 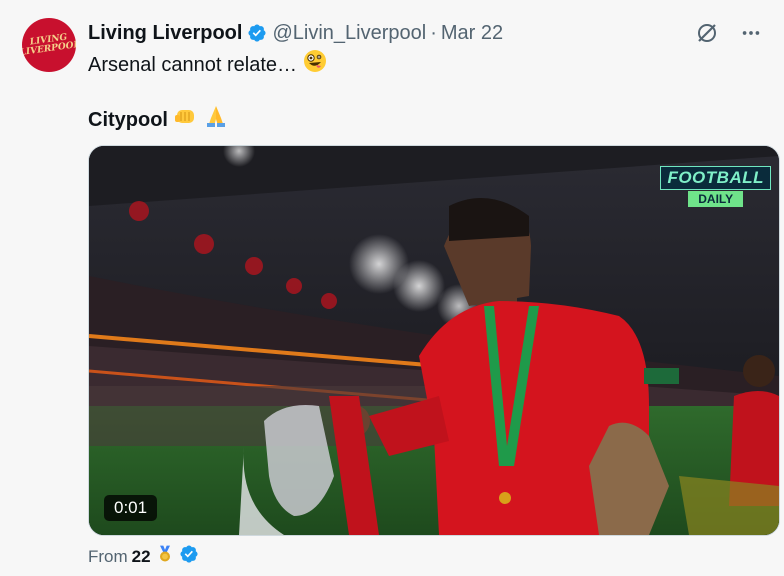 I want to click on tweet-text-line-2: Citypool, so click(x=207, y=119).